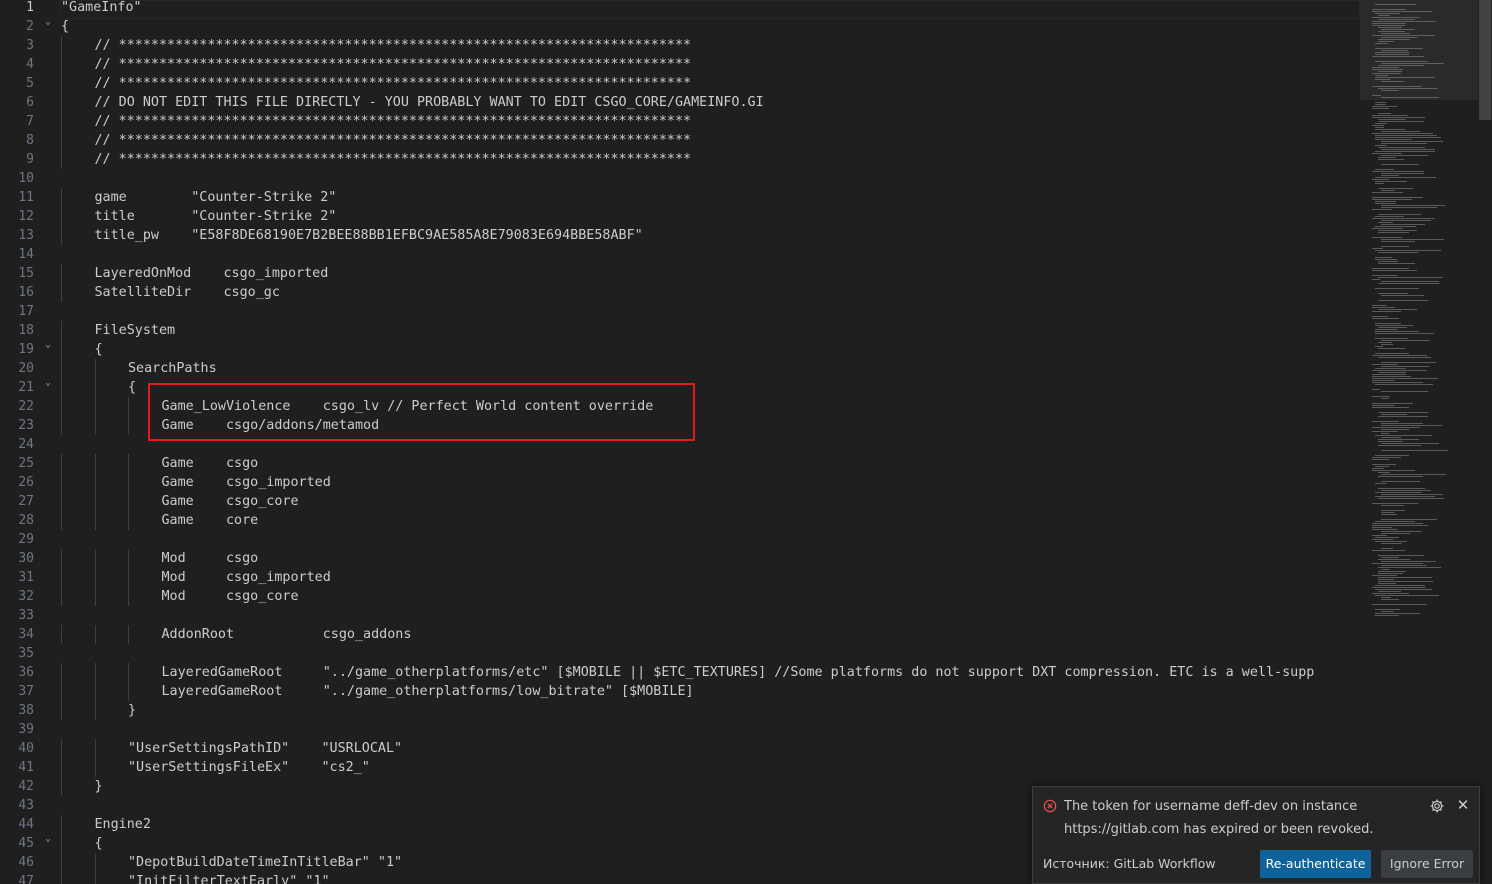 The image size is (1492, 884). I want to click on code-line: 34 AddonRoot csgo_addons, so click(680, 634).